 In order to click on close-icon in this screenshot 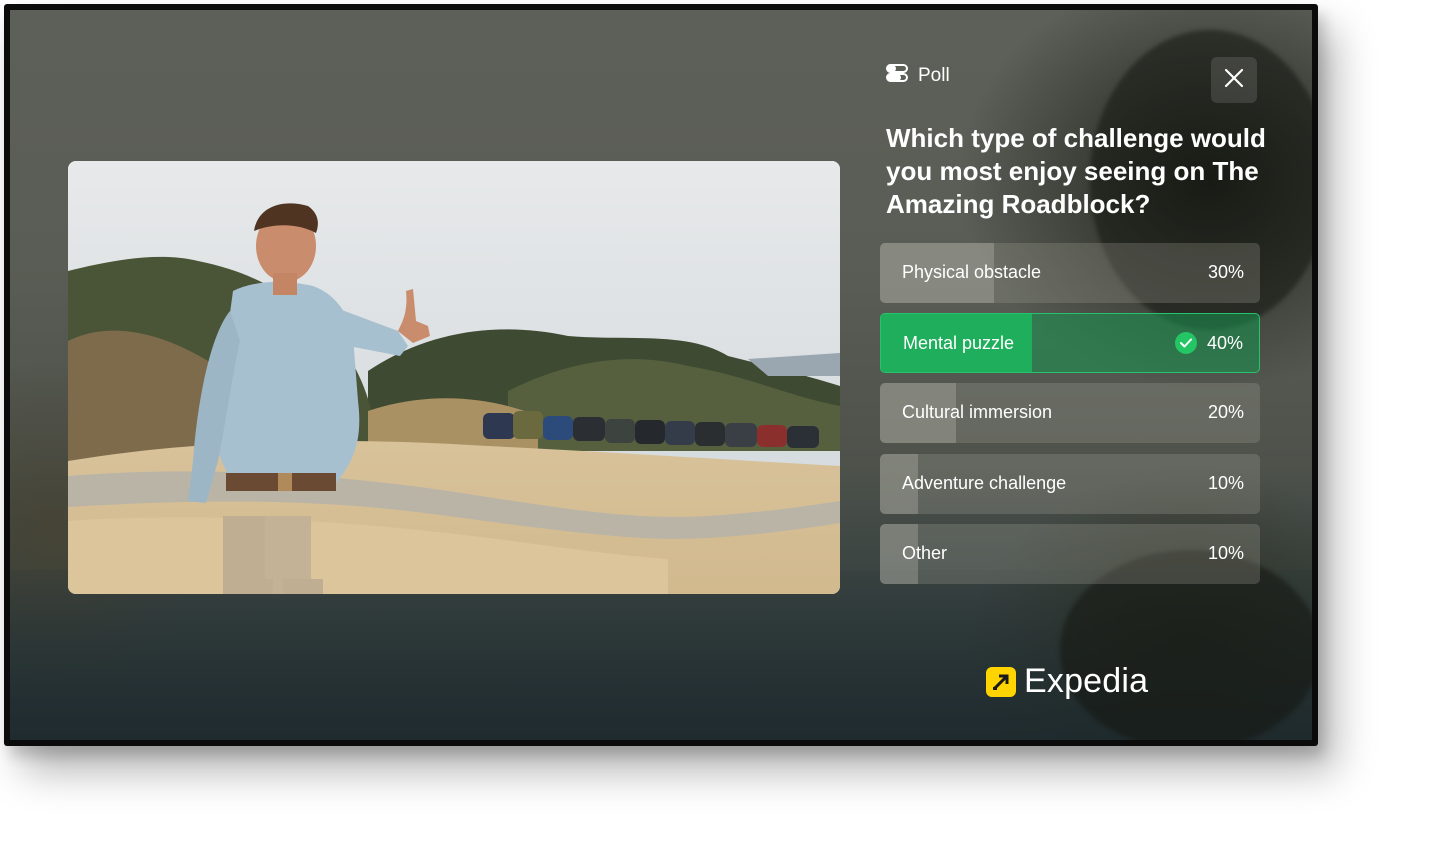, I will do `click(1234, 80)`.